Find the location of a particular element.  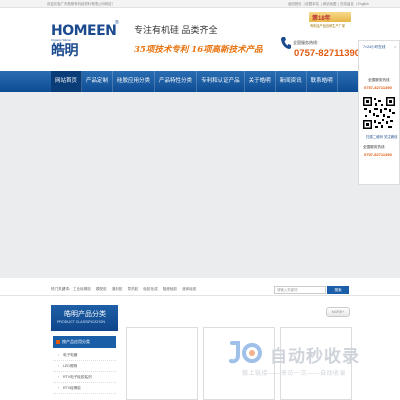

hot-keywords-label: 热门关键词： is located at coordinates (62, 289).